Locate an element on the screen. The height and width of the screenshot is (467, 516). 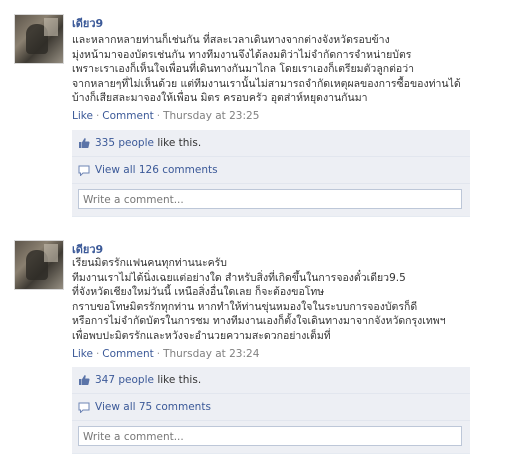
author-name: เดียว9 is located at coordinates (87, 23).